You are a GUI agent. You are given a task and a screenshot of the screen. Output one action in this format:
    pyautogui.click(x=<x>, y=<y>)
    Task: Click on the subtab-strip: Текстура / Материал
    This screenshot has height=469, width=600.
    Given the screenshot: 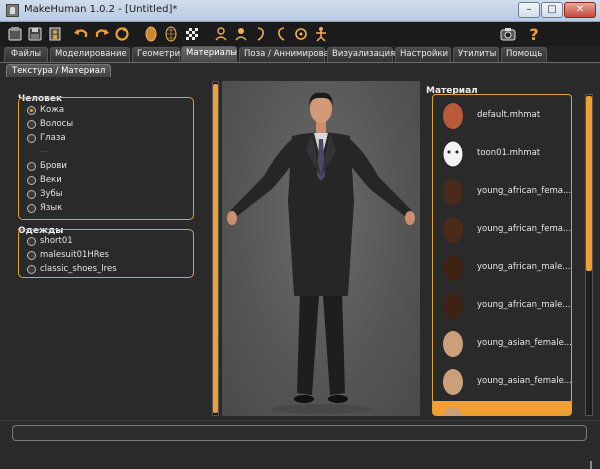 What is the action you would take?
    pyautogui.click(x=300, y=70)
    